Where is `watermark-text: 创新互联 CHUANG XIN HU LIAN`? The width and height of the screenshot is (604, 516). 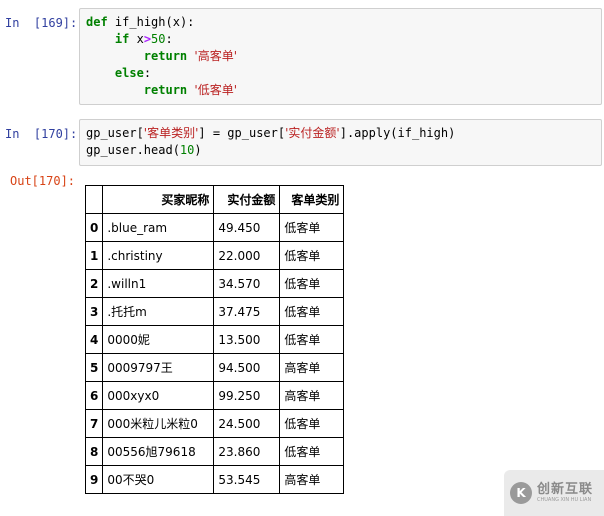 watermark-text: 创新互联 CHUANG XIN HU LIAN is located at coordinates (565, 493).